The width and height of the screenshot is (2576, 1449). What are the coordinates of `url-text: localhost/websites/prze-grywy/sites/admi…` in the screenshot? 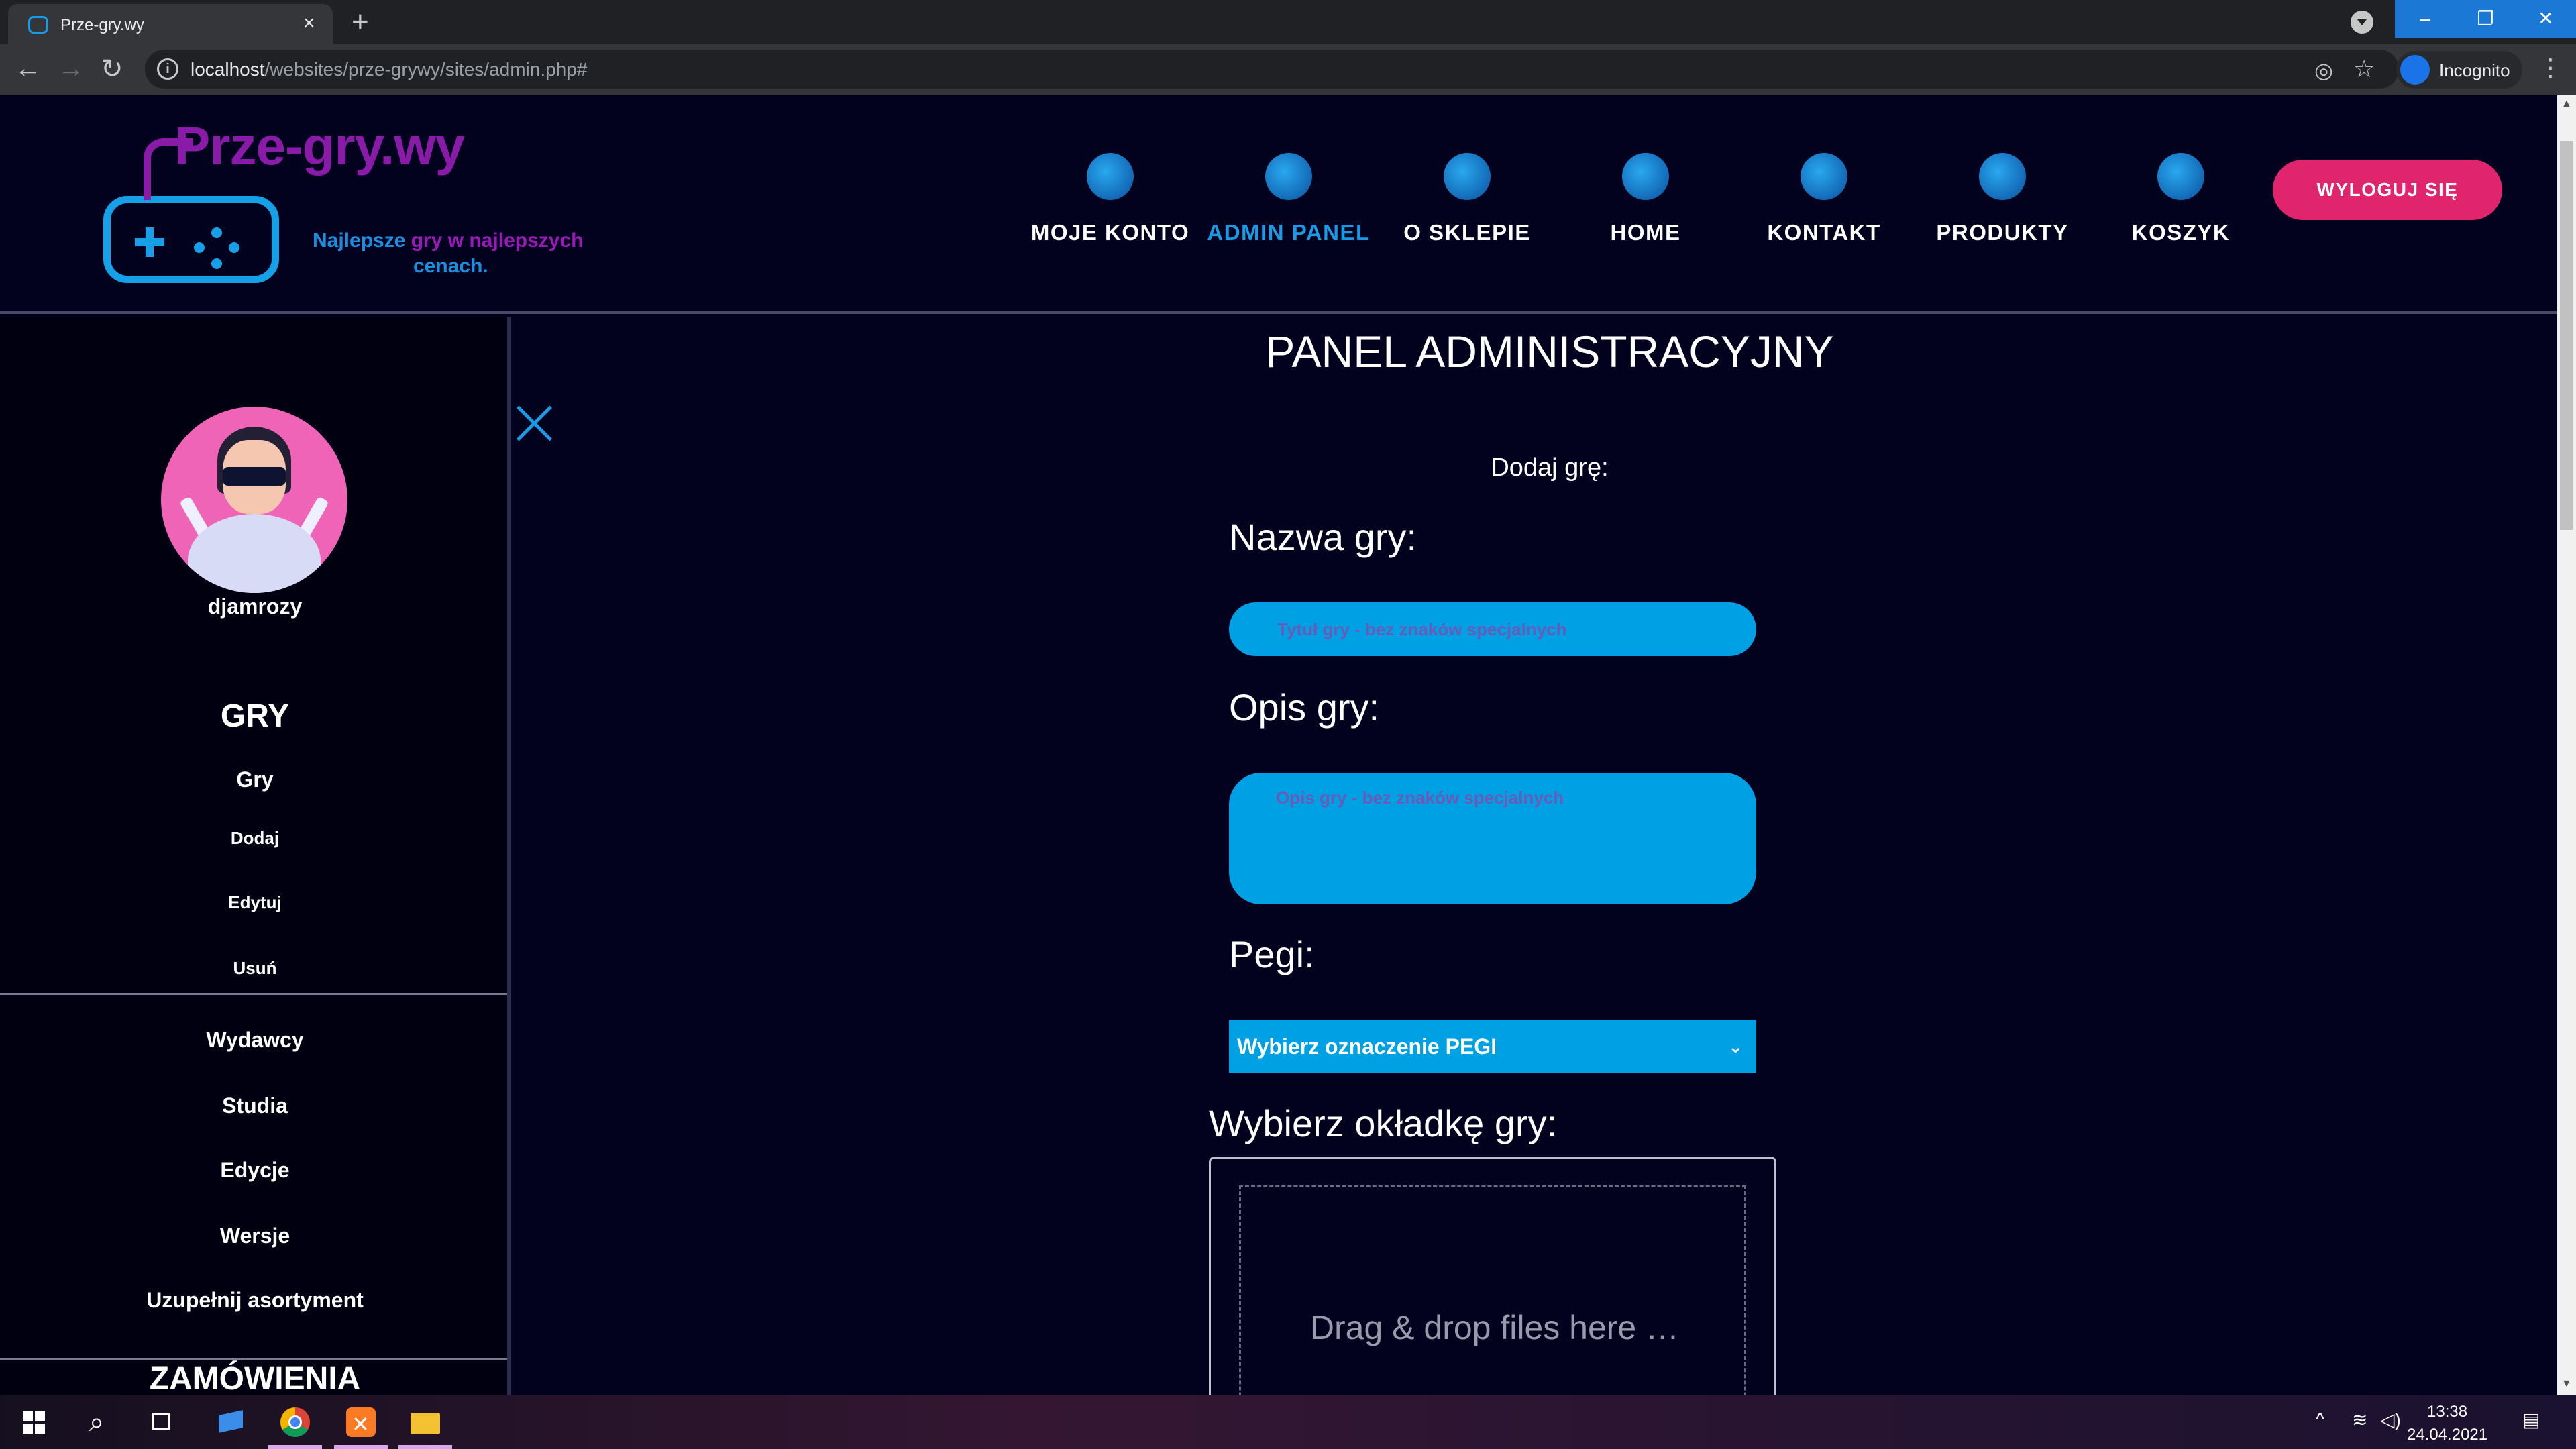 It's located at (389, 69).